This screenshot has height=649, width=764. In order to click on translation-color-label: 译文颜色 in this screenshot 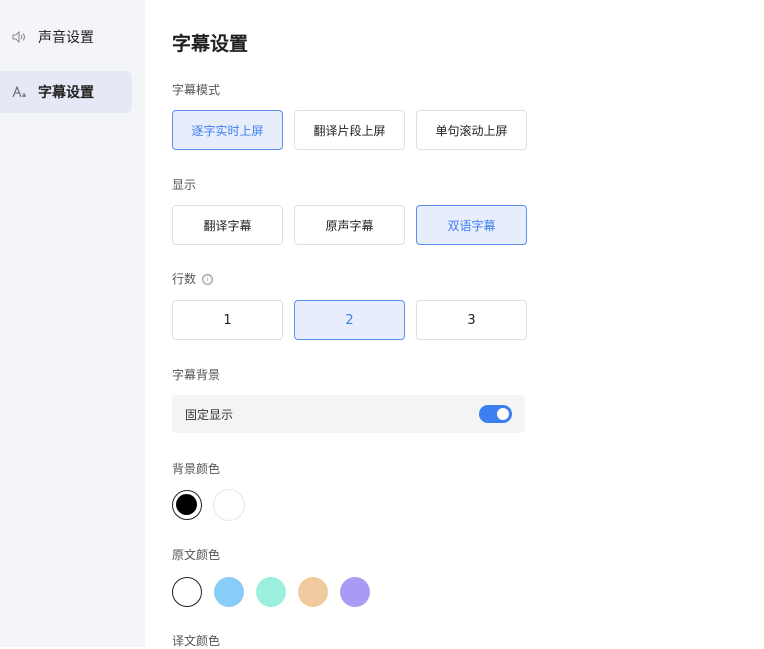, I will do `click(196, 641)`.